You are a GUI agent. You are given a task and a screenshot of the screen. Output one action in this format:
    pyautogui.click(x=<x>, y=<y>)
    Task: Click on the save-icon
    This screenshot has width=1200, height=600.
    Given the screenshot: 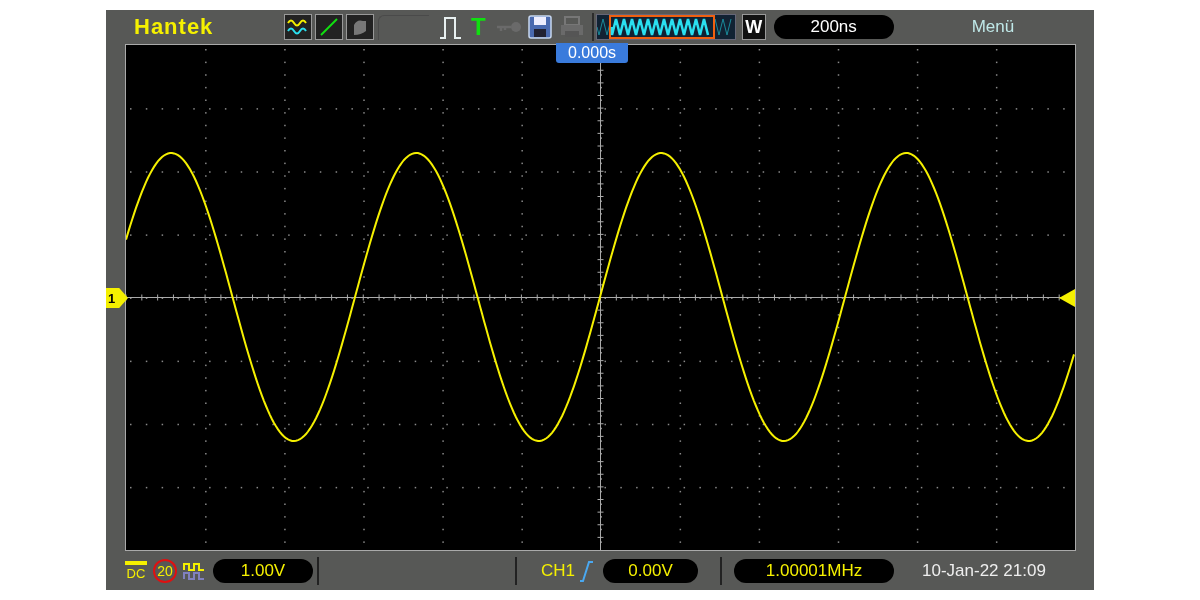 What is the action you would take?
    pyautogui.click(x=539, y=27)
    